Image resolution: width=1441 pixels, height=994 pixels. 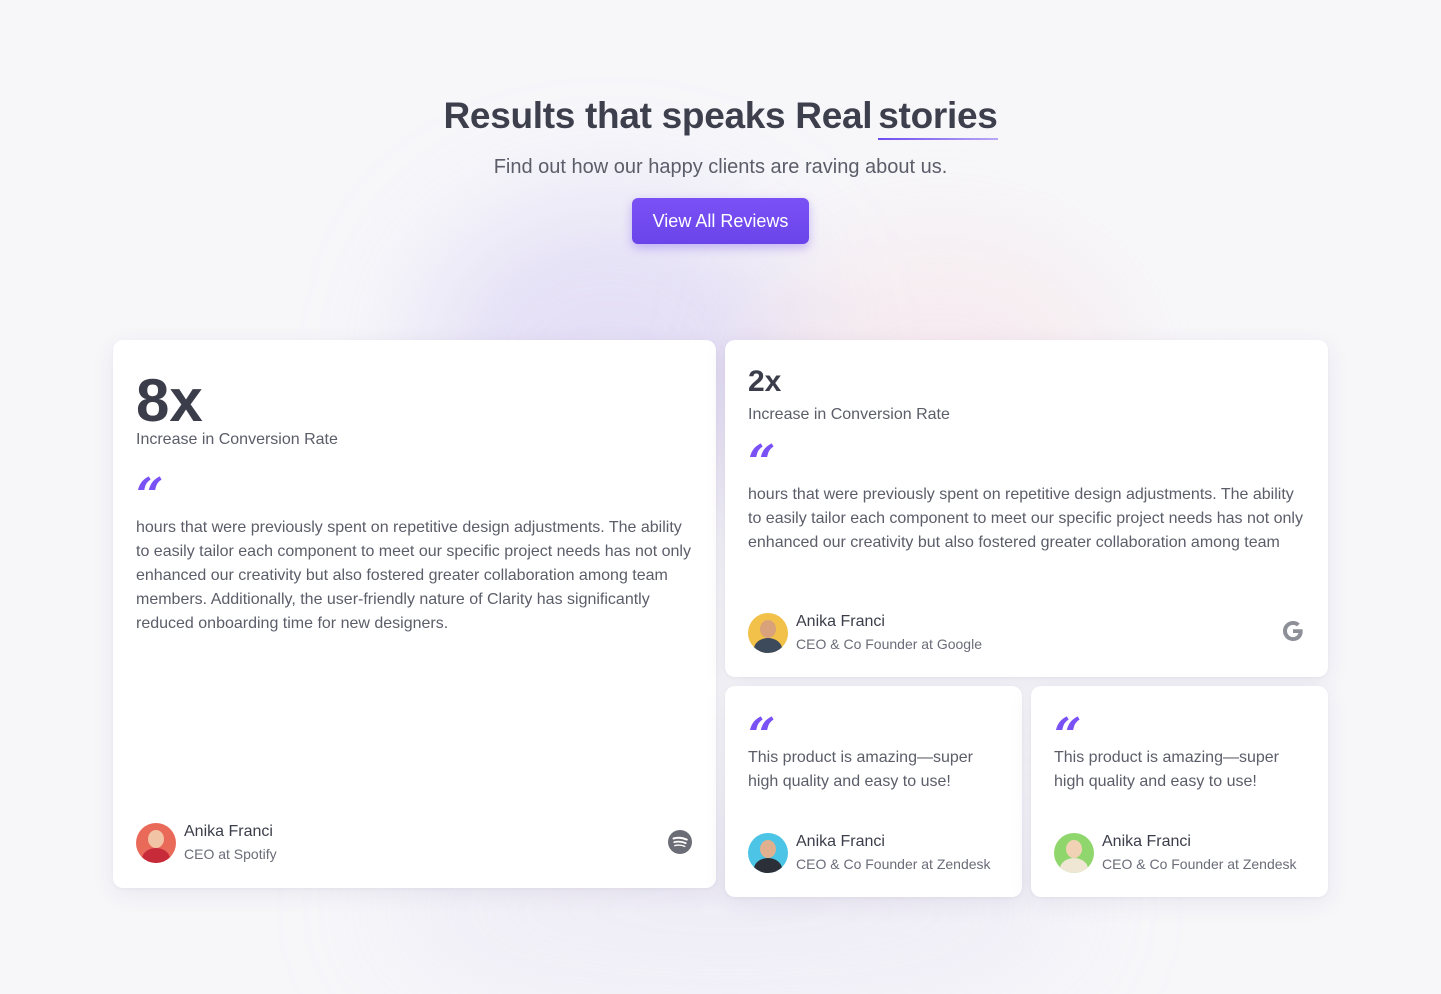 What do you see at coordinates (169, 400) in the screenshot?
I see `stat-value: 8x` at bounding box center [169, 400].